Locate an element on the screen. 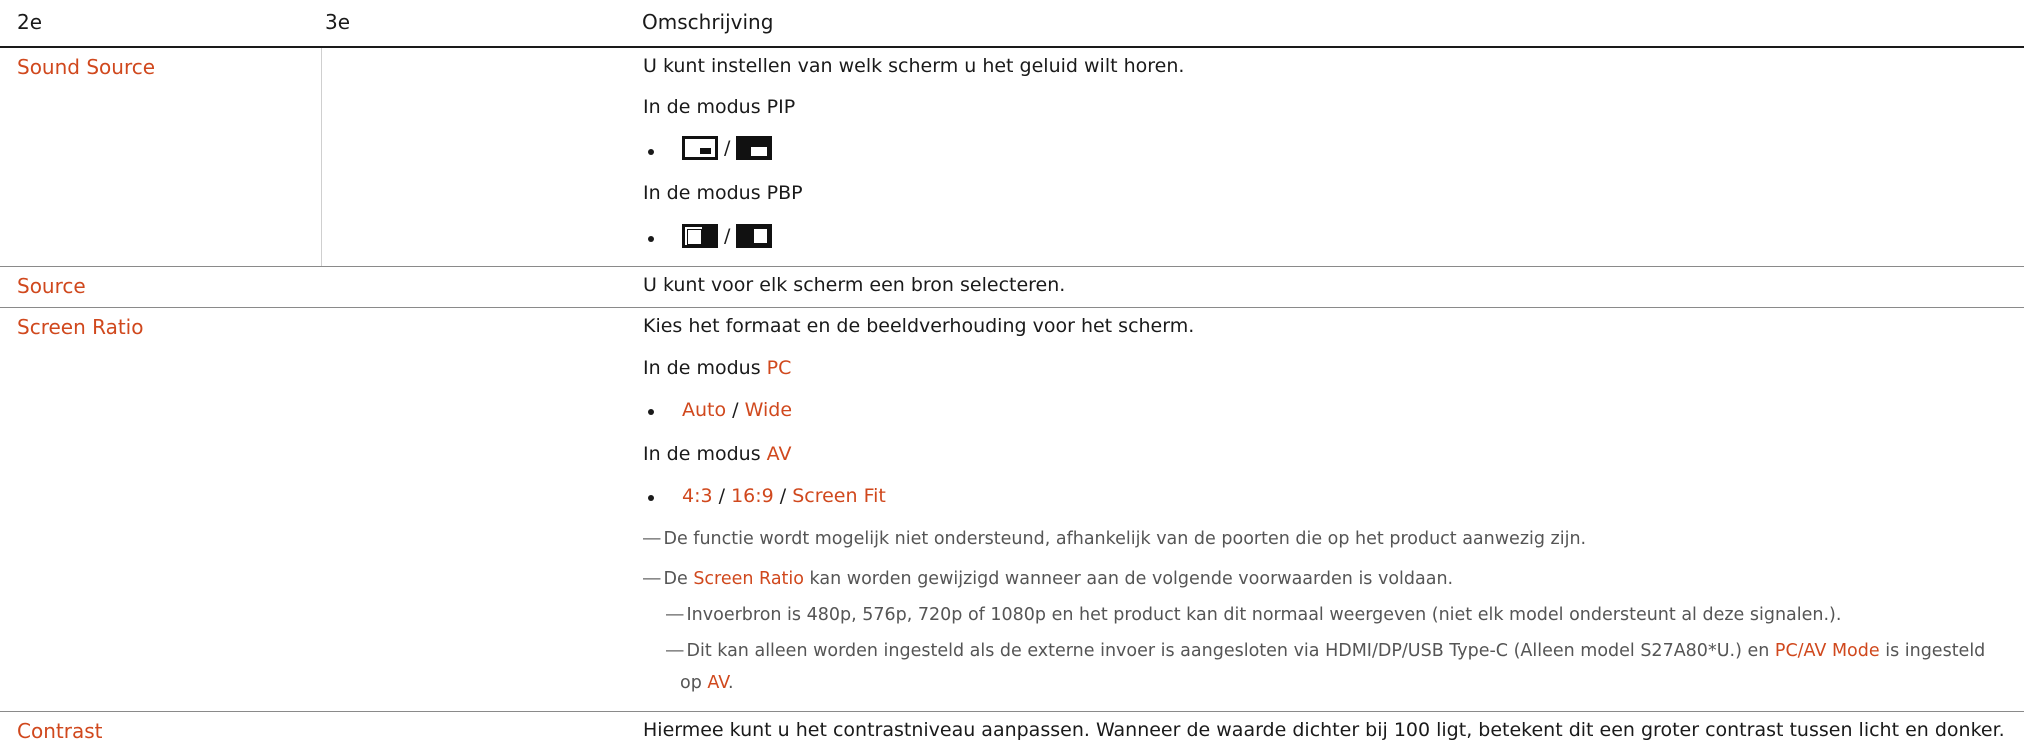 Image resolution: width=2024 pixels, height=753 pixels. note-text: . is located at coordinates (730, 683).